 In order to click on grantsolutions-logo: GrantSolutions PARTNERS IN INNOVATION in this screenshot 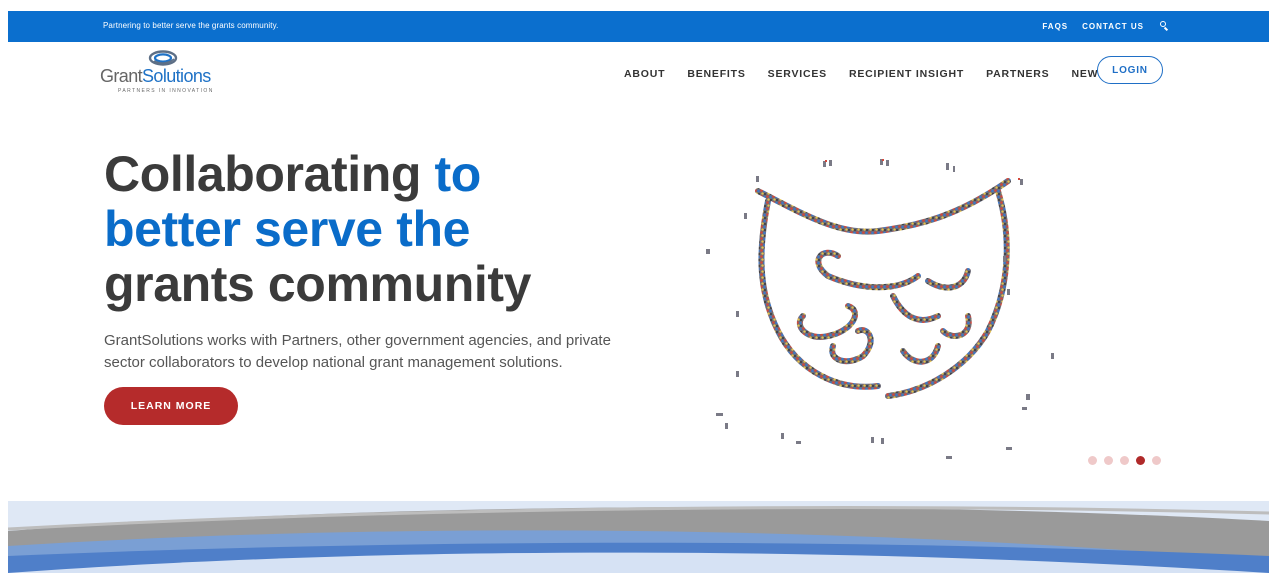, I will do `click(165, 72)`.